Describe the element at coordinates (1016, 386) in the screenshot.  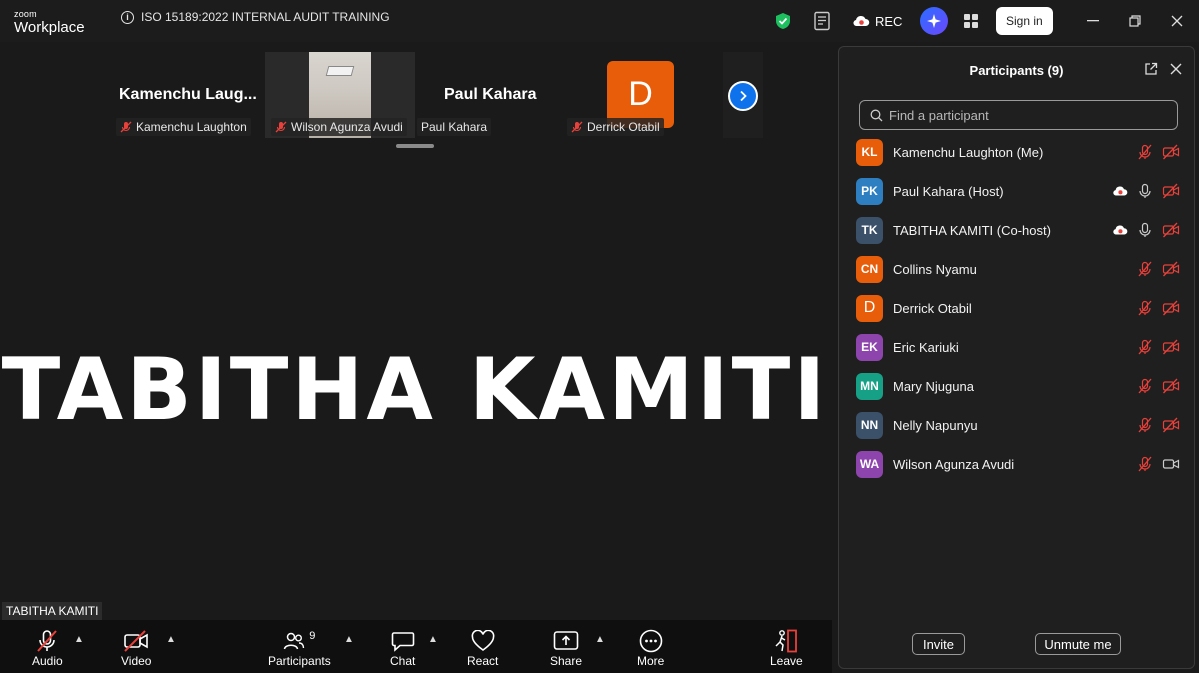
I see `participant-row: MN Mary Njuguna` at that location.